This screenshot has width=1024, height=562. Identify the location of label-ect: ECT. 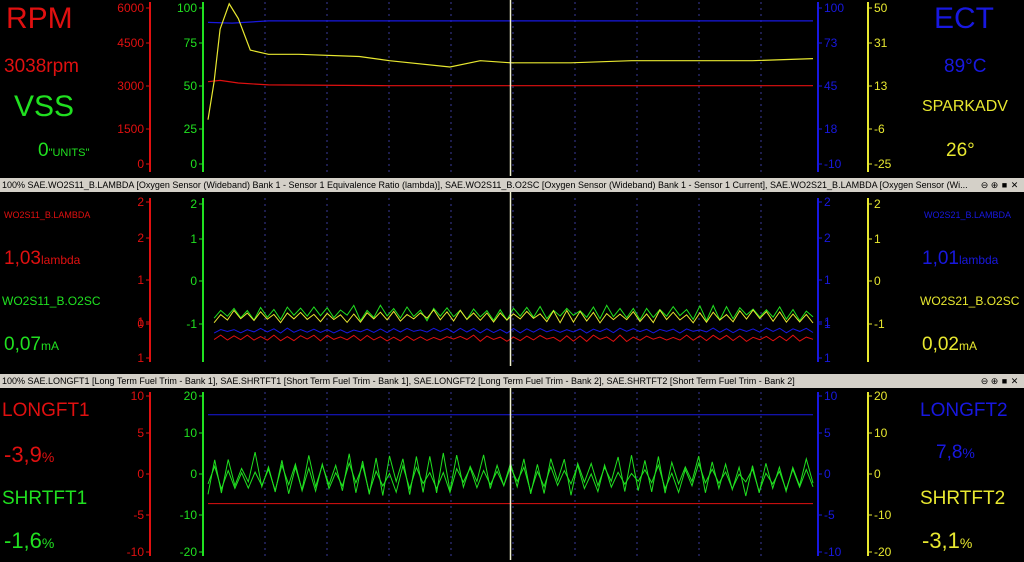
(964, 18).